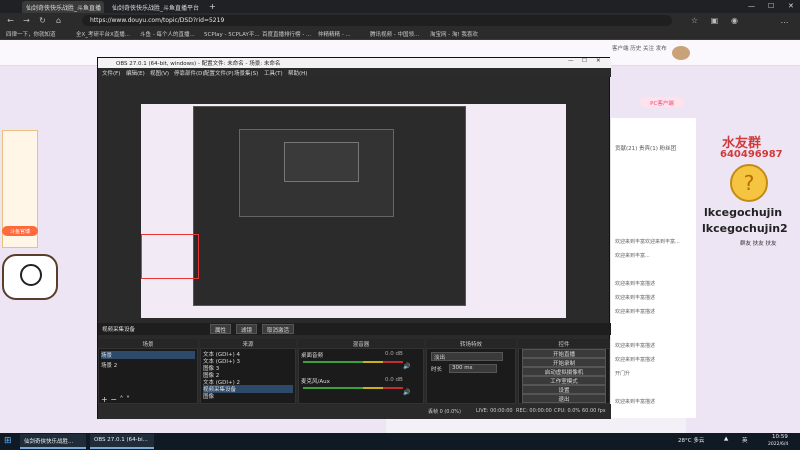  What do you see at coordinates (377, 20) in the screenshot?
I see `url-field: https://www.douyu.com/topic/DSD?rid=5219` at bounding box center [377, 20].